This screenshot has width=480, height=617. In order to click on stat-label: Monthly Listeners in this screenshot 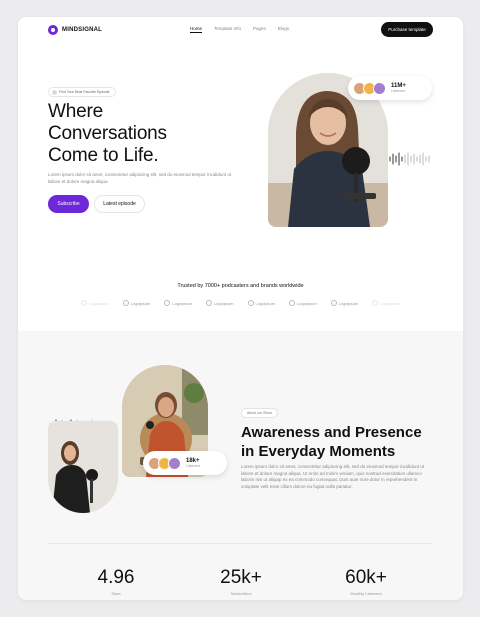, I will do `click(366, 593)`.